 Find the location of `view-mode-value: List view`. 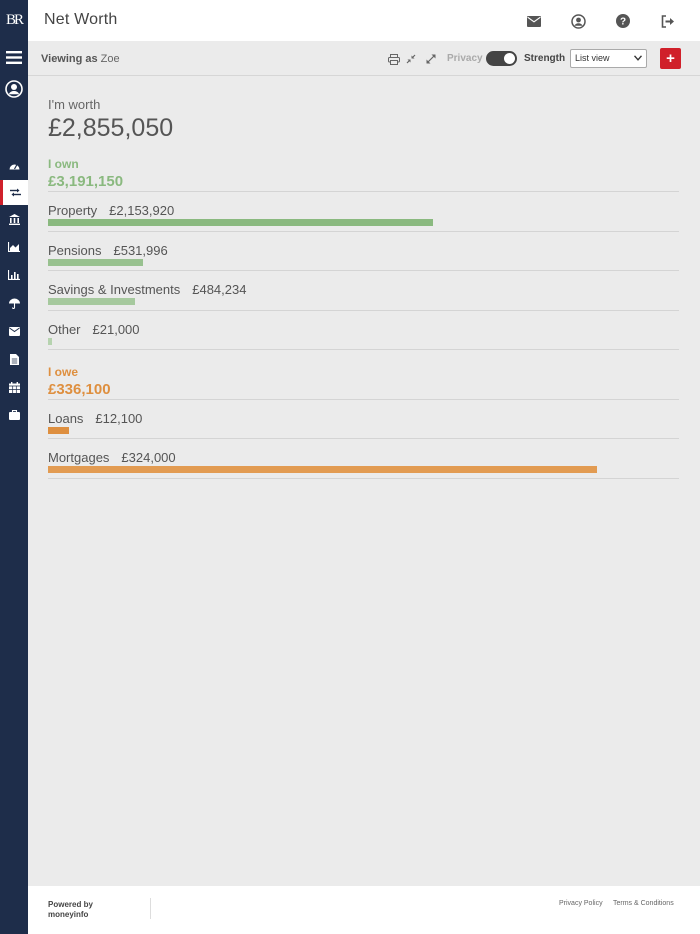

view-mode-value: List view is located at coordinates (592, 58).